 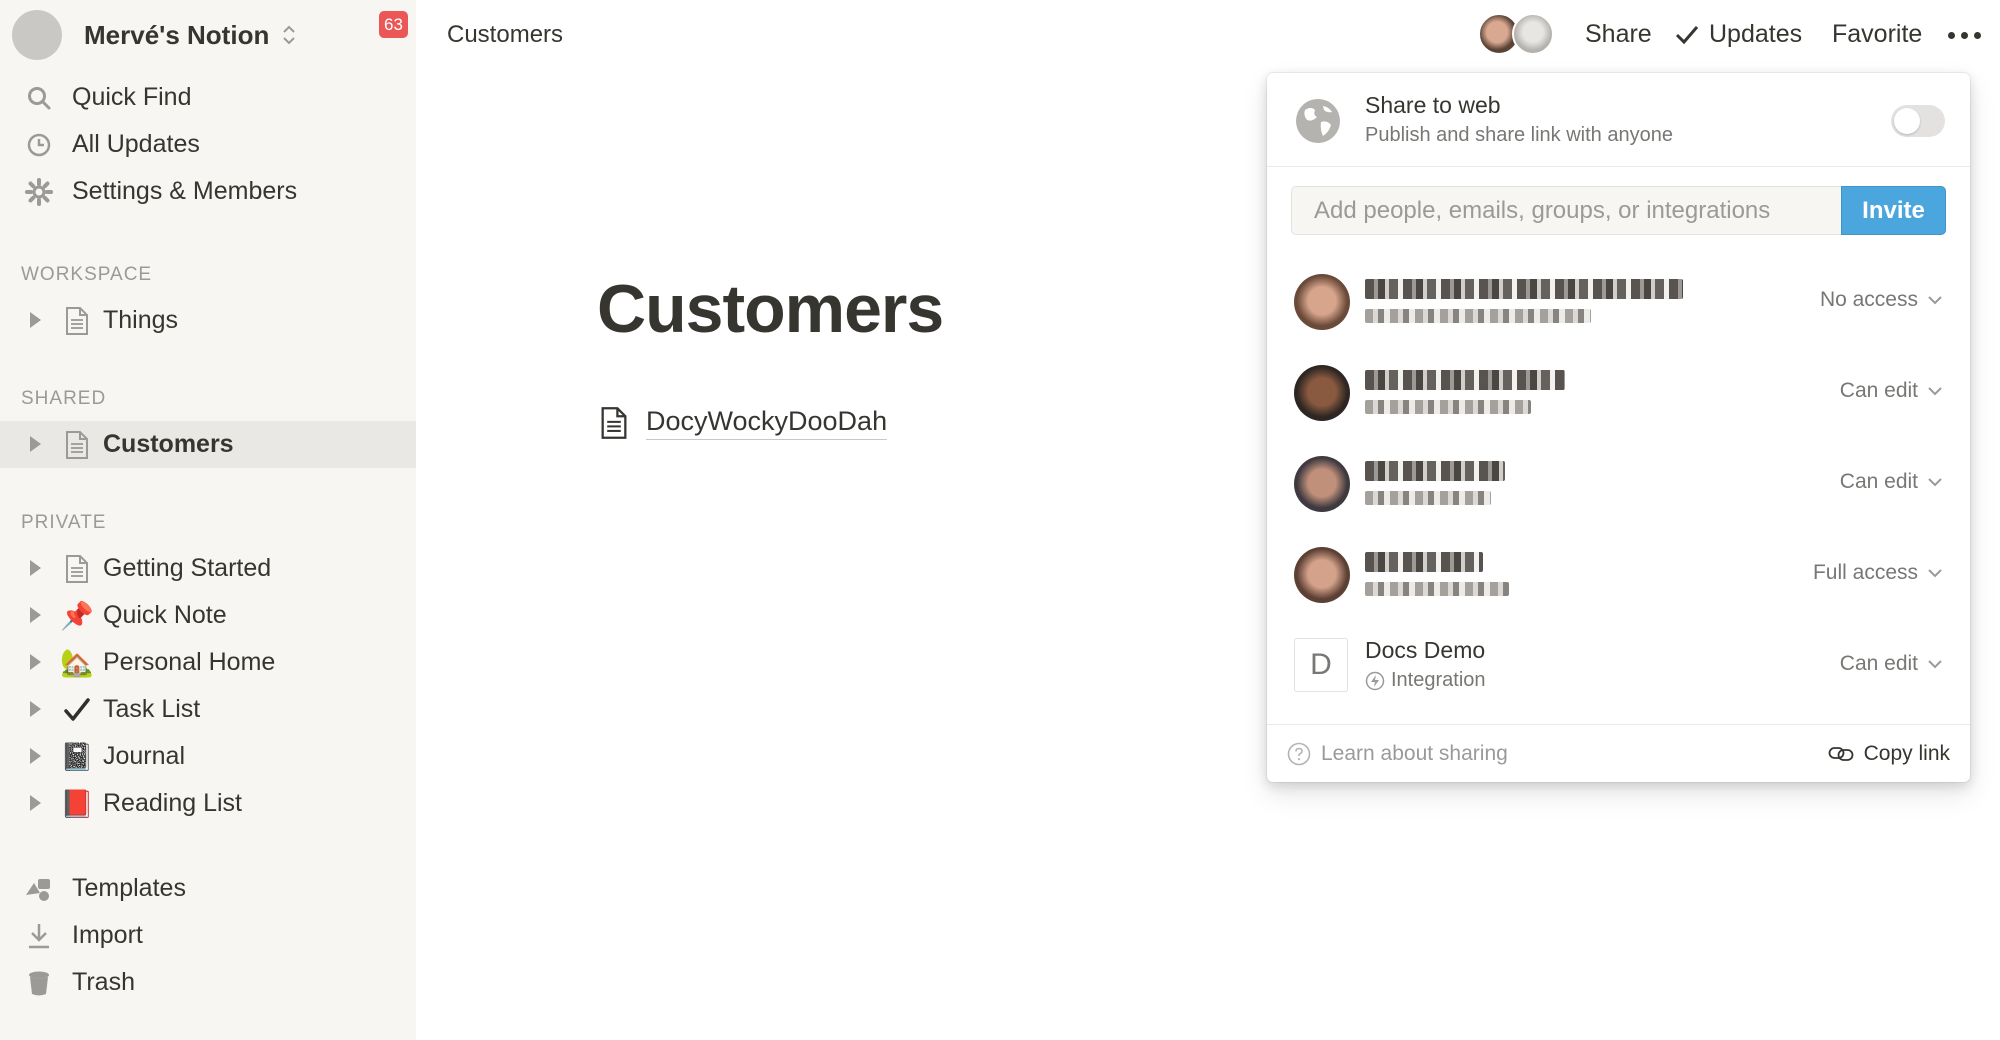 I want to click on sidebar-page-things: Things, so click(x=208, y=320).